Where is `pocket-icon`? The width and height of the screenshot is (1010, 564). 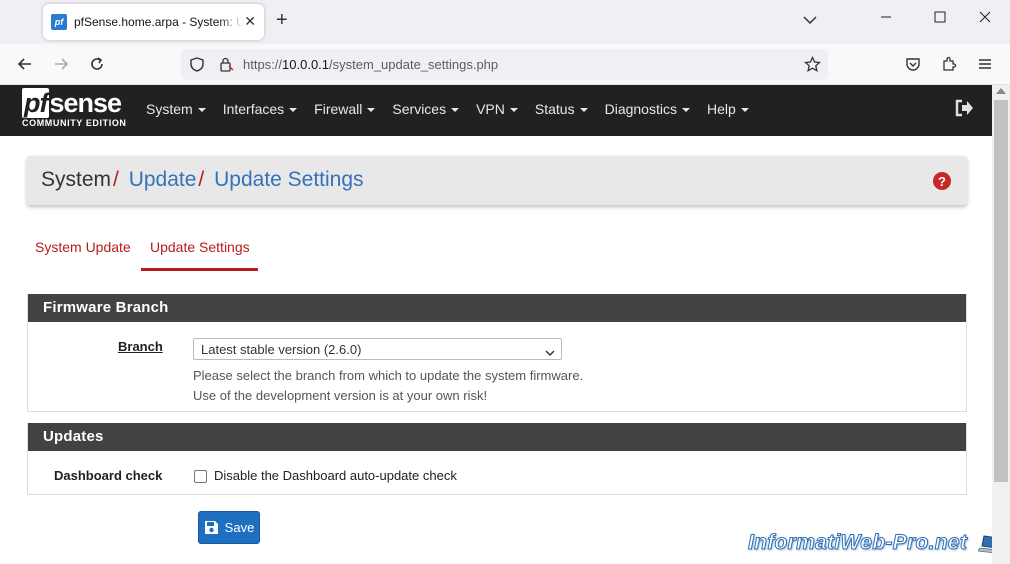 pocket-icon is located at coordinates (913, 64).